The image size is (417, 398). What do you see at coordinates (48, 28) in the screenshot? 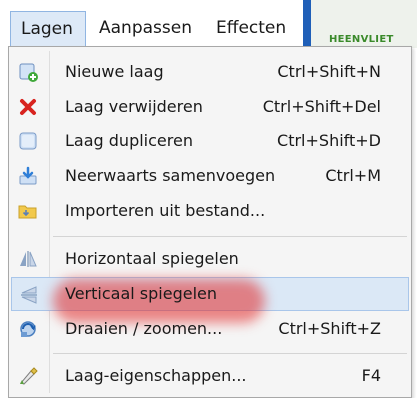
I see `menu-tab-lagen: Lagen` at bounding box center [48, 28].